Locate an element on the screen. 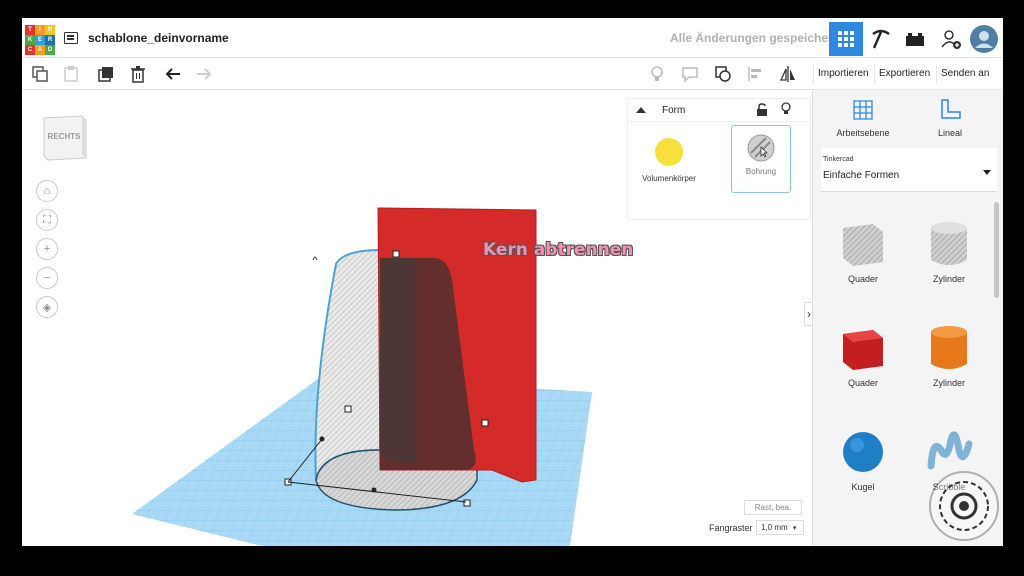  align-icon is located at coordinates (754, 74).